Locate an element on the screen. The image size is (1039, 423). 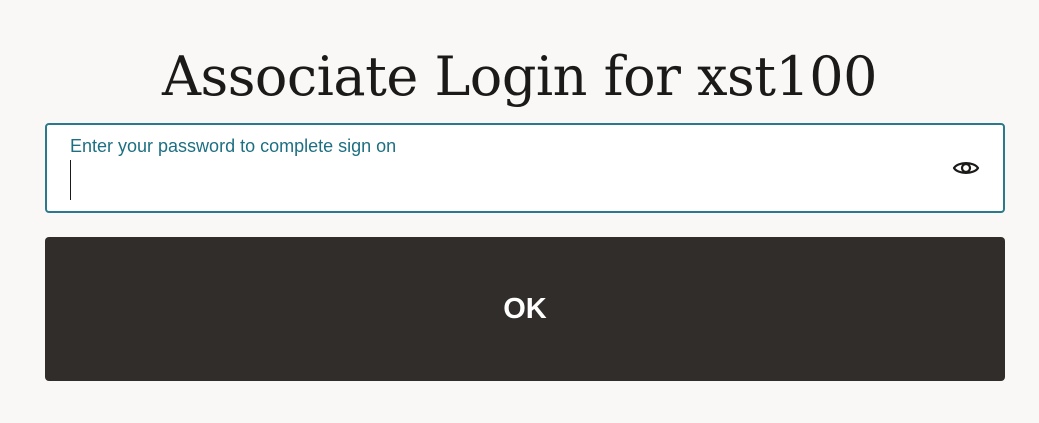
page-title: Associate Login for xst100 is located at coordinates (519, 76).